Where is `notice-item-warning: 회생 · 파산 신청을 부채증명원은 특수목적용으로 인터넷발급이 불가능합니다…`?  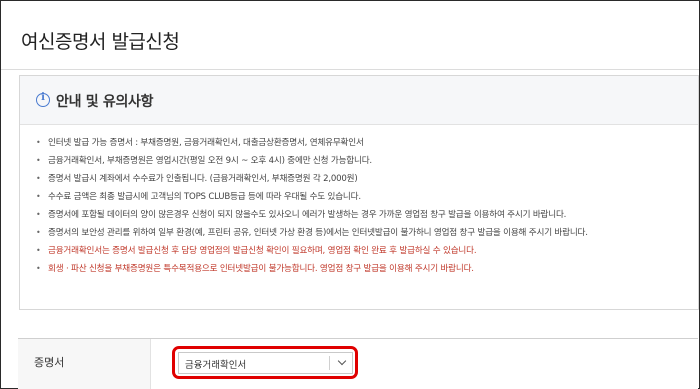 notice-item-warning: 회생 · 파산 신청을 부채증명원은 특수목적용으로 인터넷발급이 불가능합니다… is located at coordinates (311, 269).